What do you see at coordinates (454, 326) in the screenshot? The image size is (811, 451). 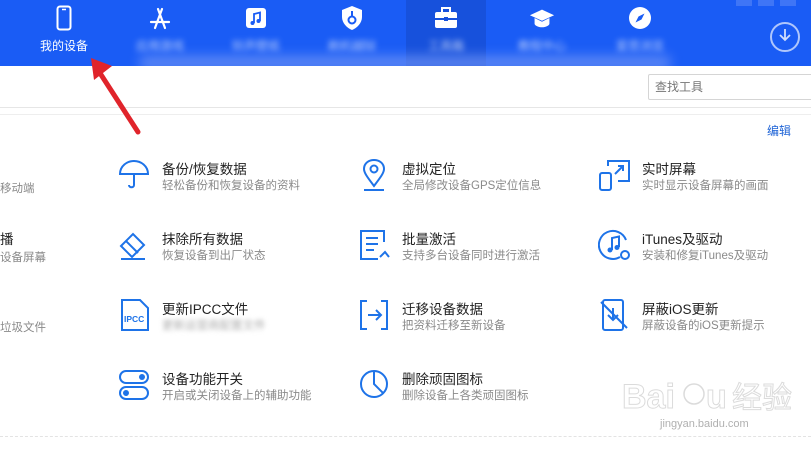 I see `tool-desc: 把资料迁移至新设备` at bounding box center [454, 326].